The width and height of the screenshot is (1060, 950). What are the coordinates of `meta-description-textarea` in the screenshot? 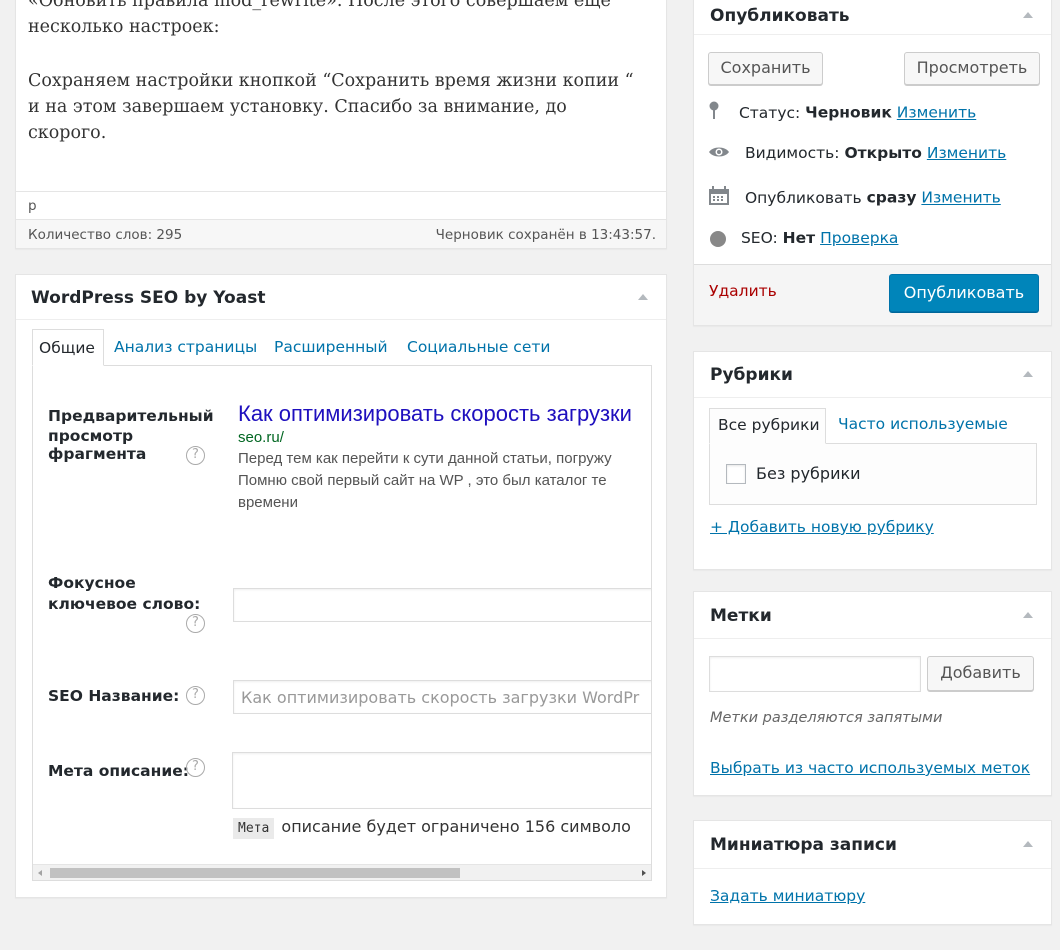 It's located at (441, 780).